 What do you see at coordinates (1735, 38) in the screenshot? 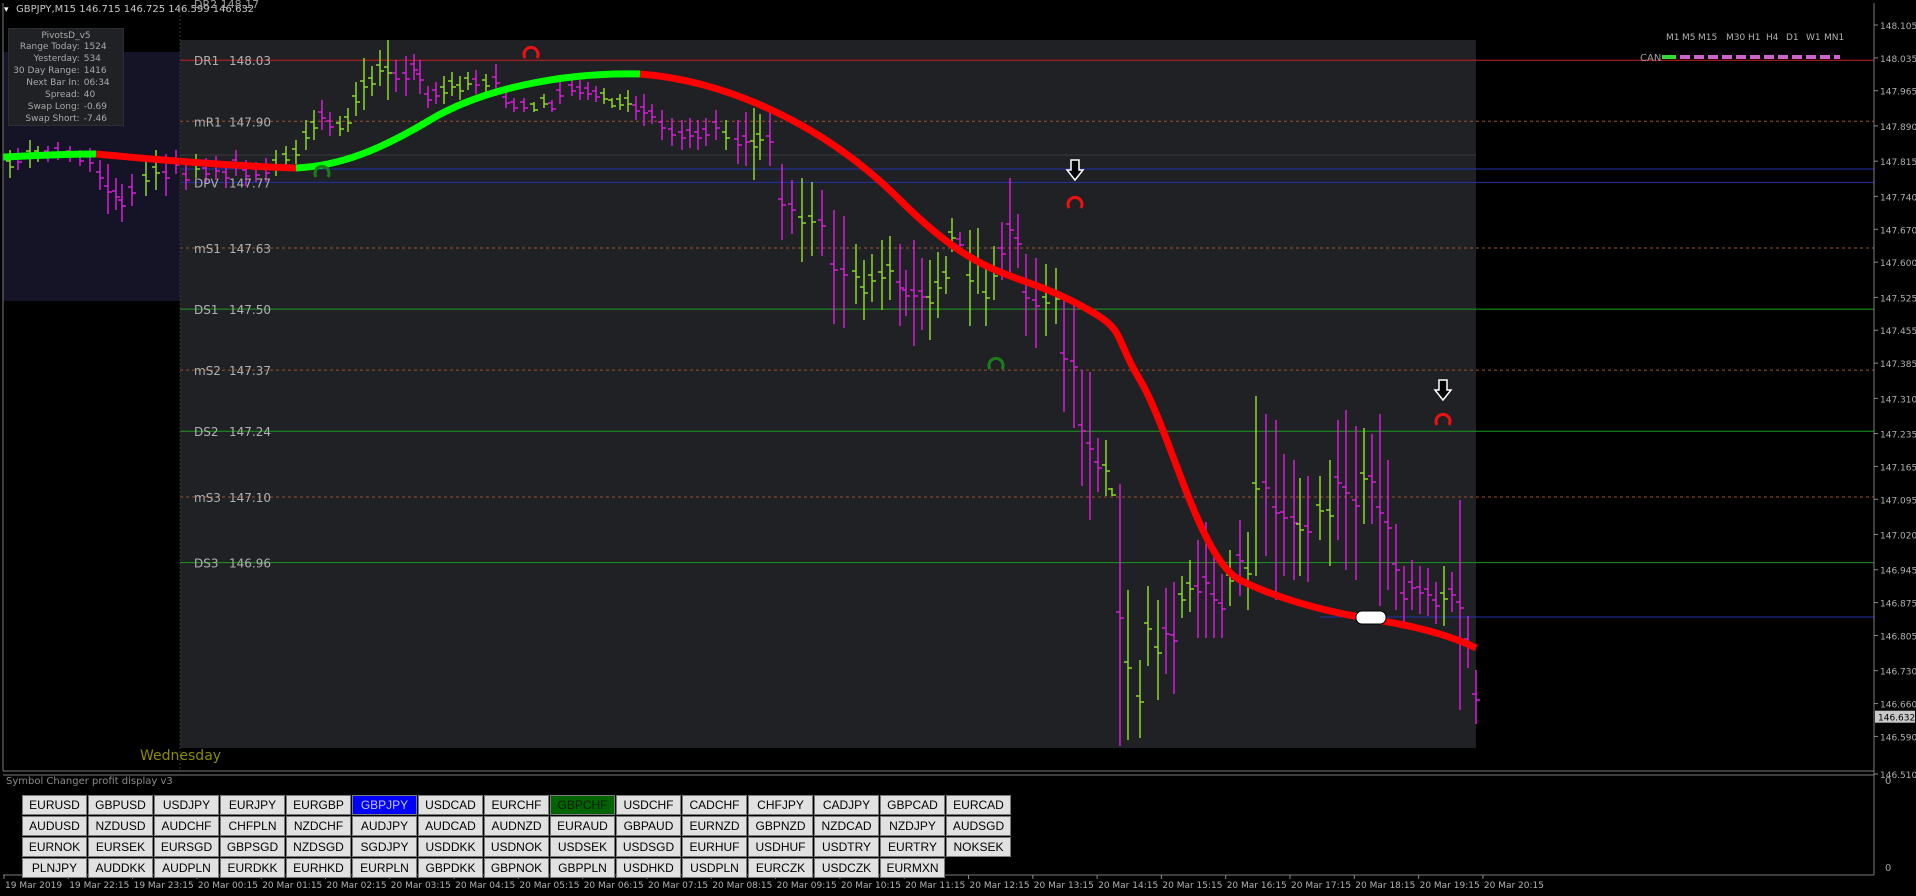
I see `timeframe-m30: M30` at bounding box center [1735, 38].